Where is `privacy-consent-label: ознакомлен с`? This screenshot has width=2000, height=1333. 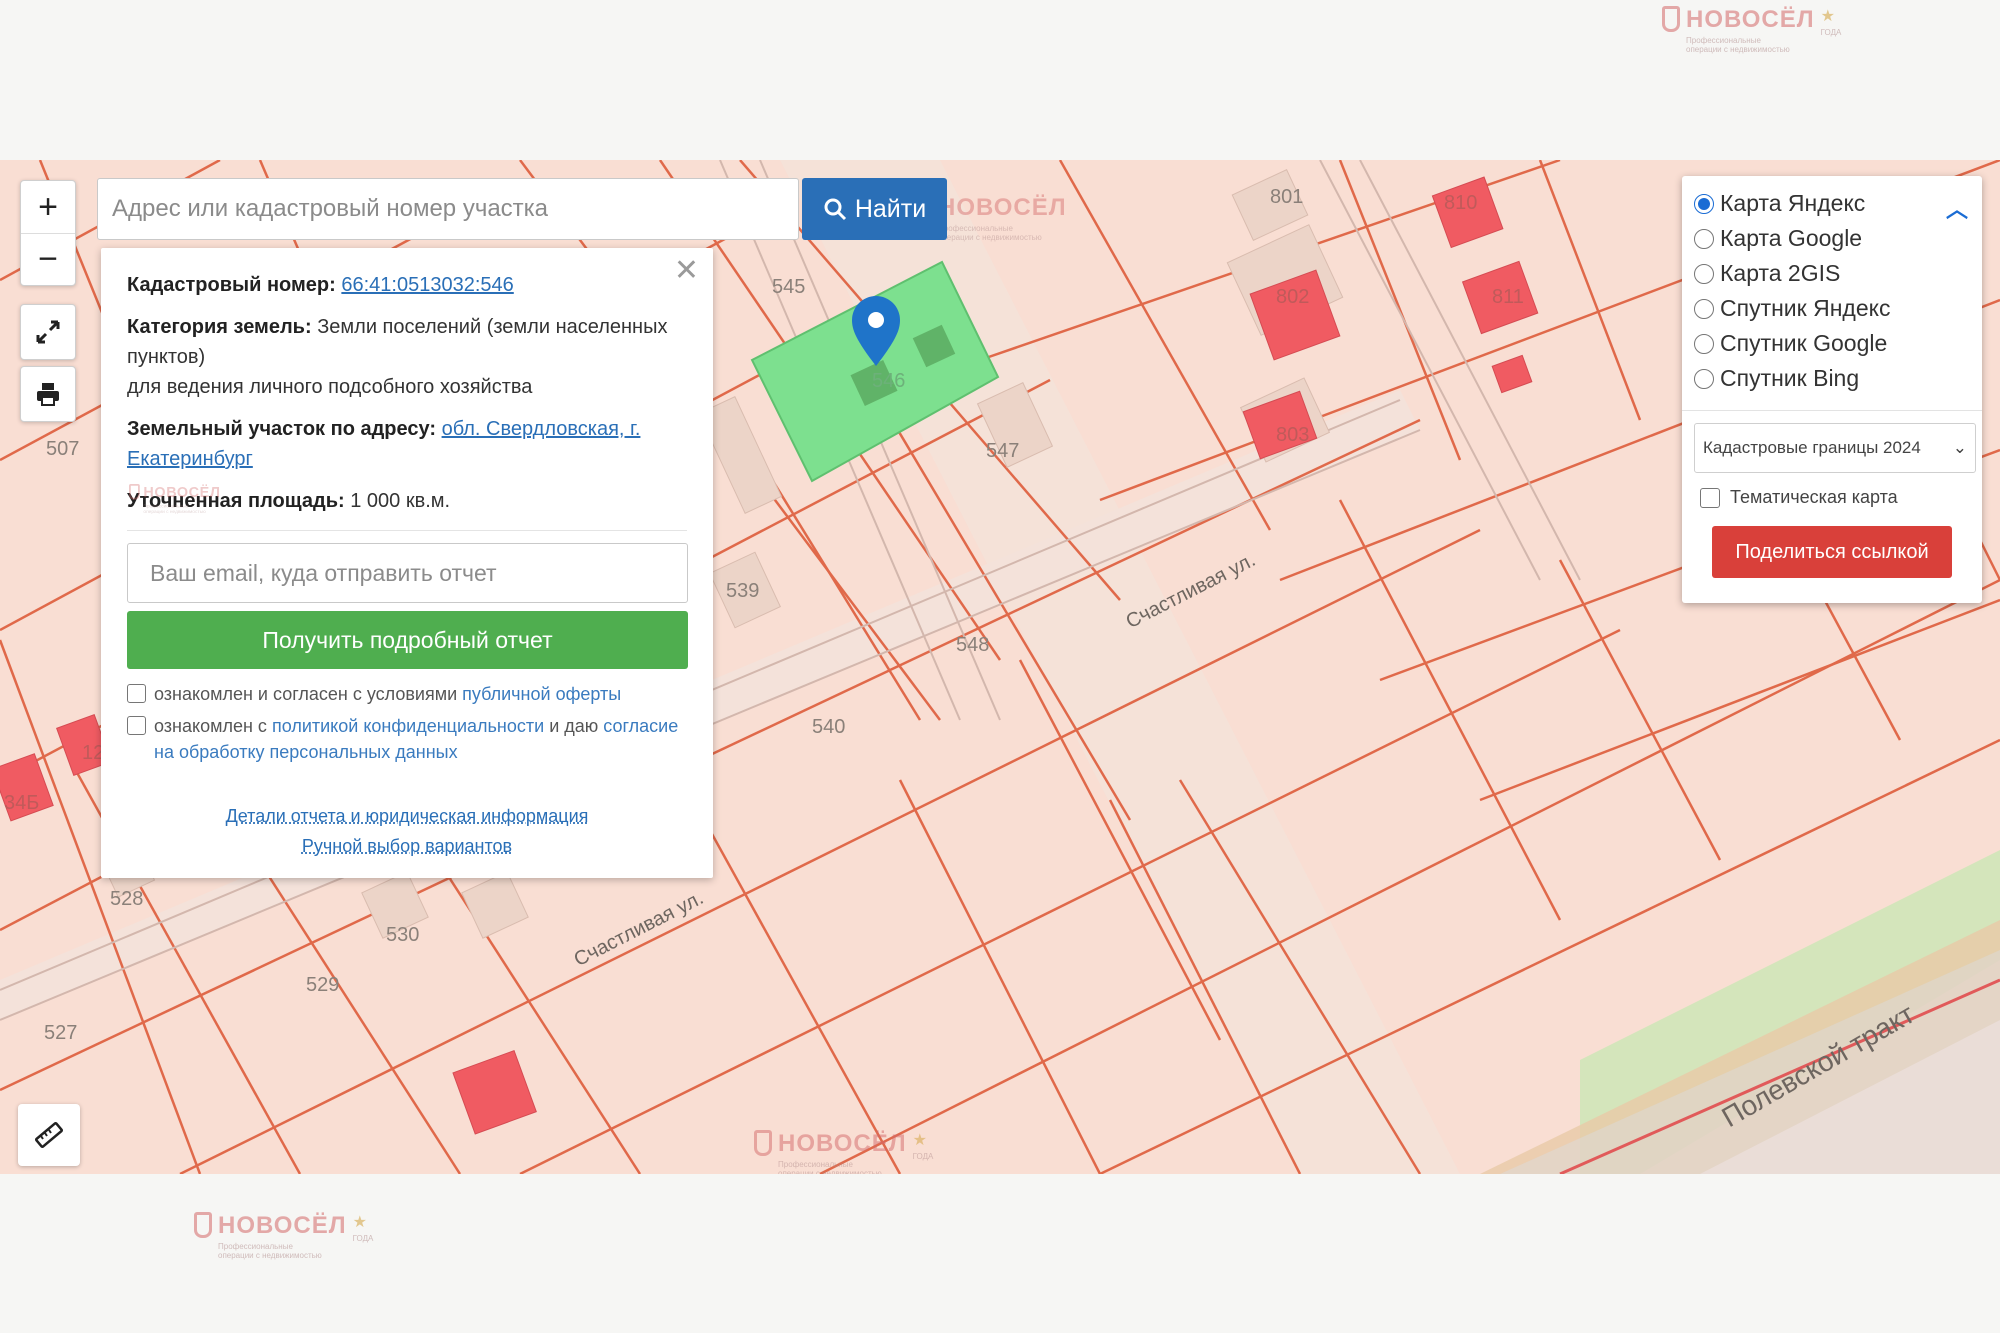 privacy-consent-label: ознакомлен с is located at coordinates (210, 726).